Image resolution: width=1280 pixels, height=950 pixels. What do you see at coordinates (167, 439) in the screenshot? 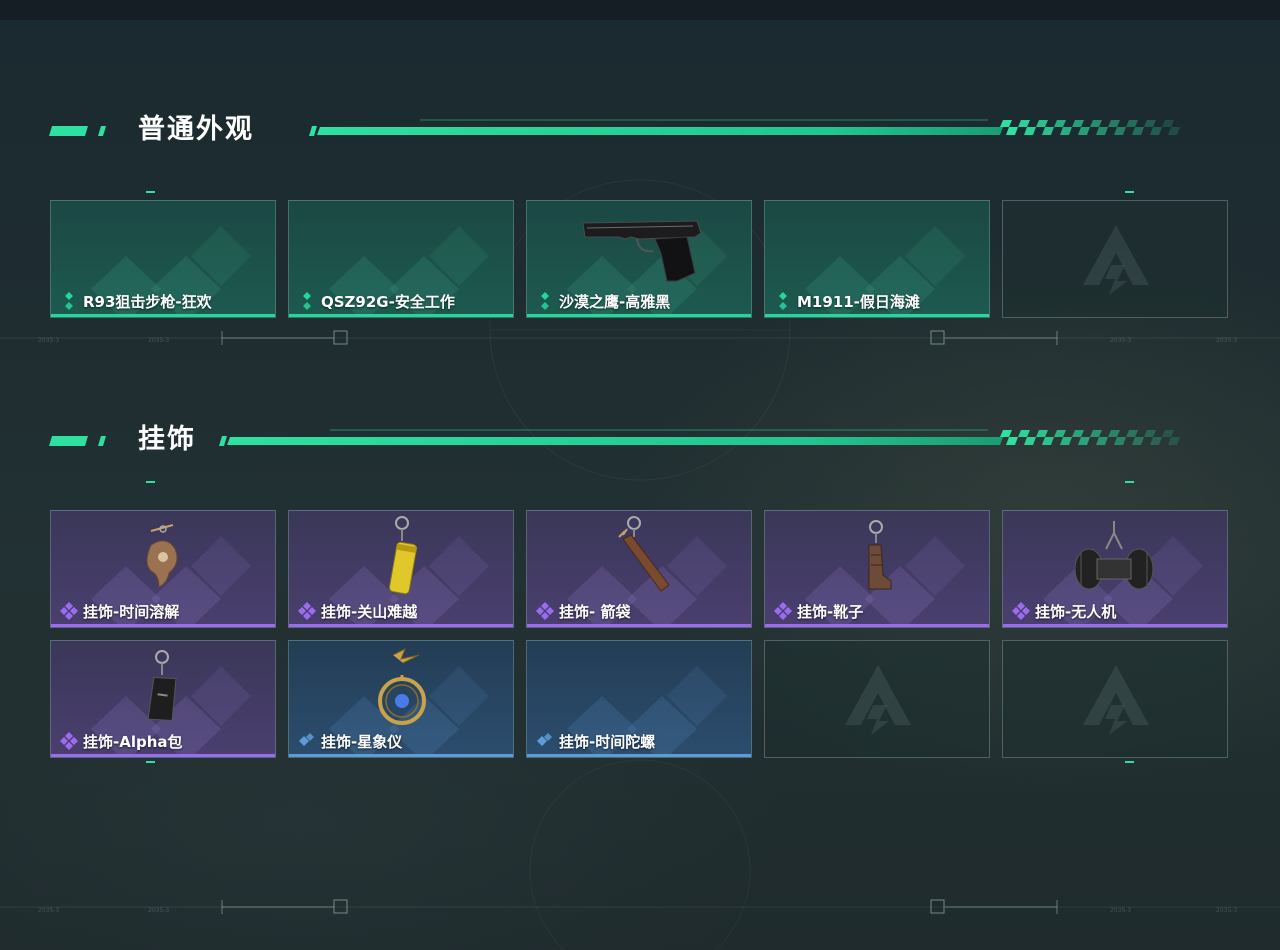
I see `section-title: 挂饰` at bounding box center [167, 439].